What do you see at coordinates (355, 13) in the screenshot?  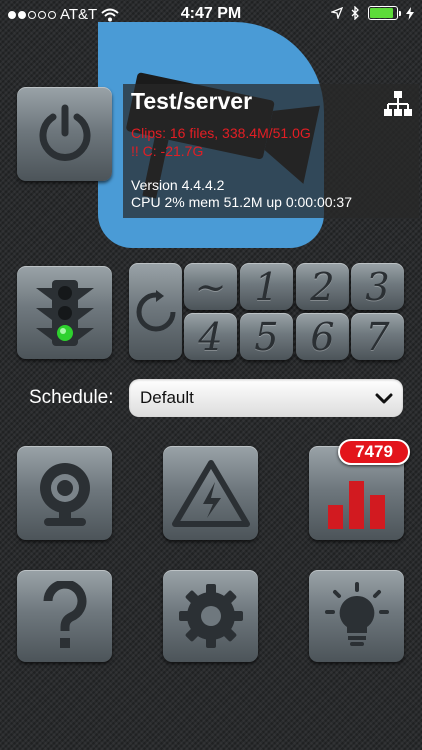 I see `bluetooth-icon` at bounding box center [355, 13].